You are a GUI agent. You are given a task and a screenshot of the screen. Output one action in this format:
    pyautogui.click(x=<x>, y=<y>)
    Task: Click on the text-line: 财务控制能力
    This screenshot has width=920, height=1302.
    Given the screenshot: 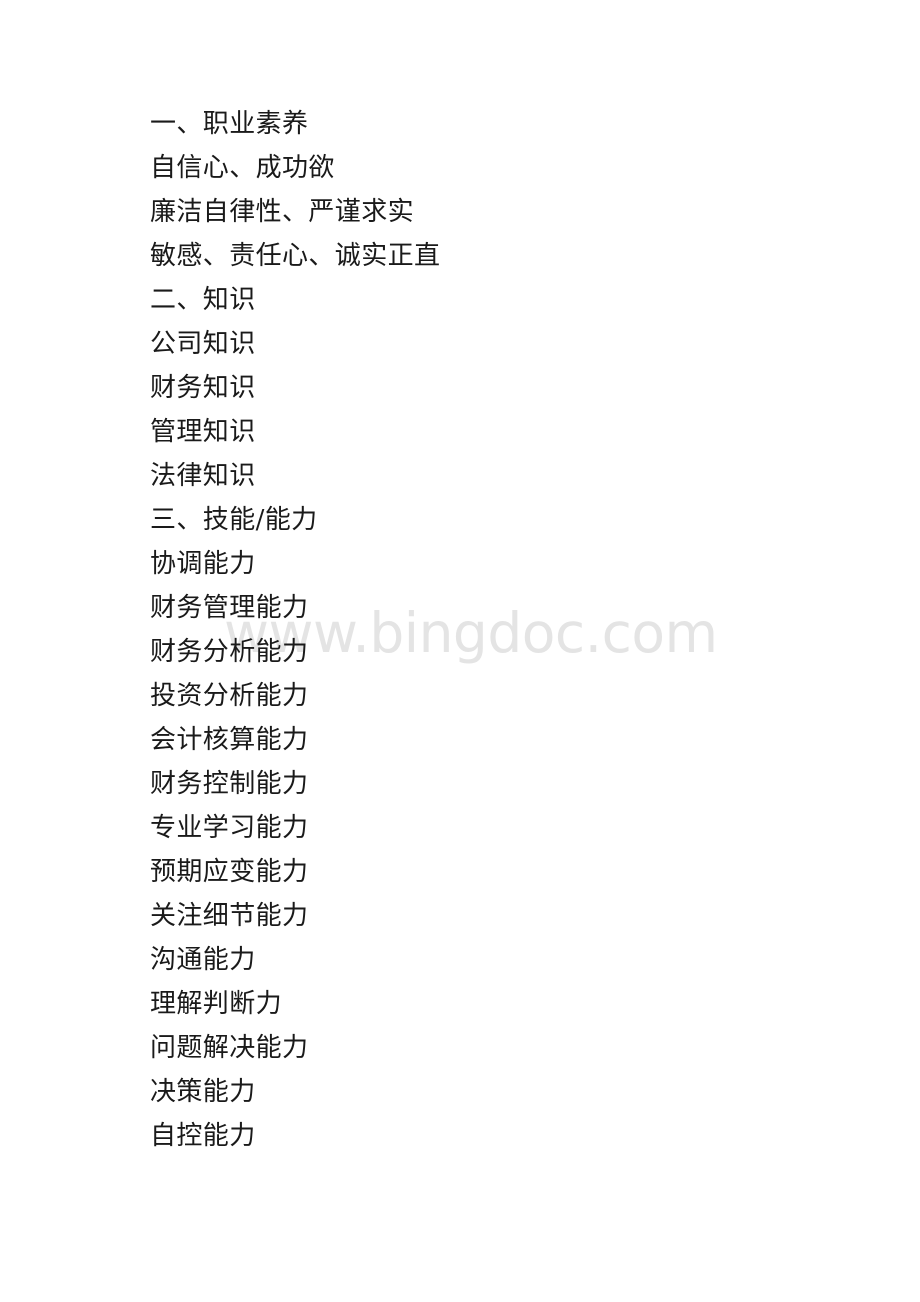 What is the action you would take?
    pyautogui.click(x=229, y=784)
    